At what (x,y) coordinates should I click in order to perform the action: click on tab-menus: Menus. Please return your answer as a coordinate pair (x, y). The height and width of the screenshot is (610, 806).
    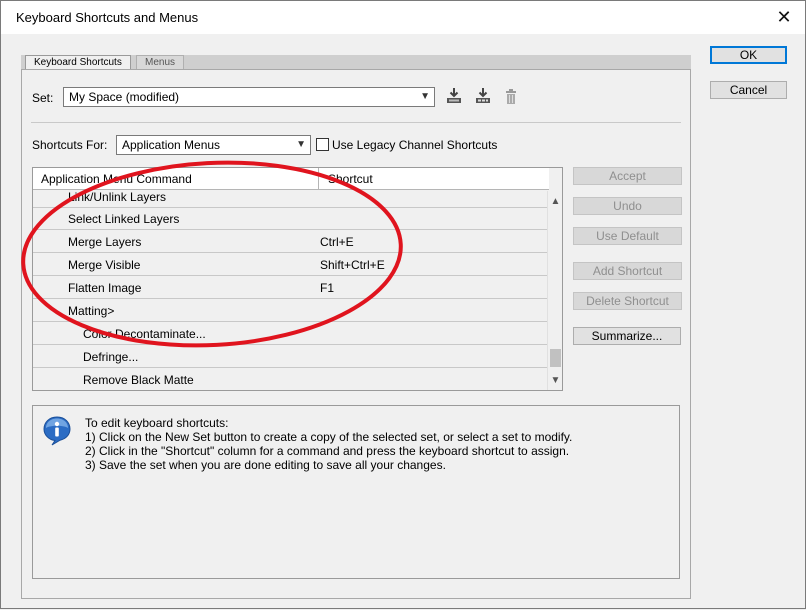
    Looking at the image, I should click on (160, 62).